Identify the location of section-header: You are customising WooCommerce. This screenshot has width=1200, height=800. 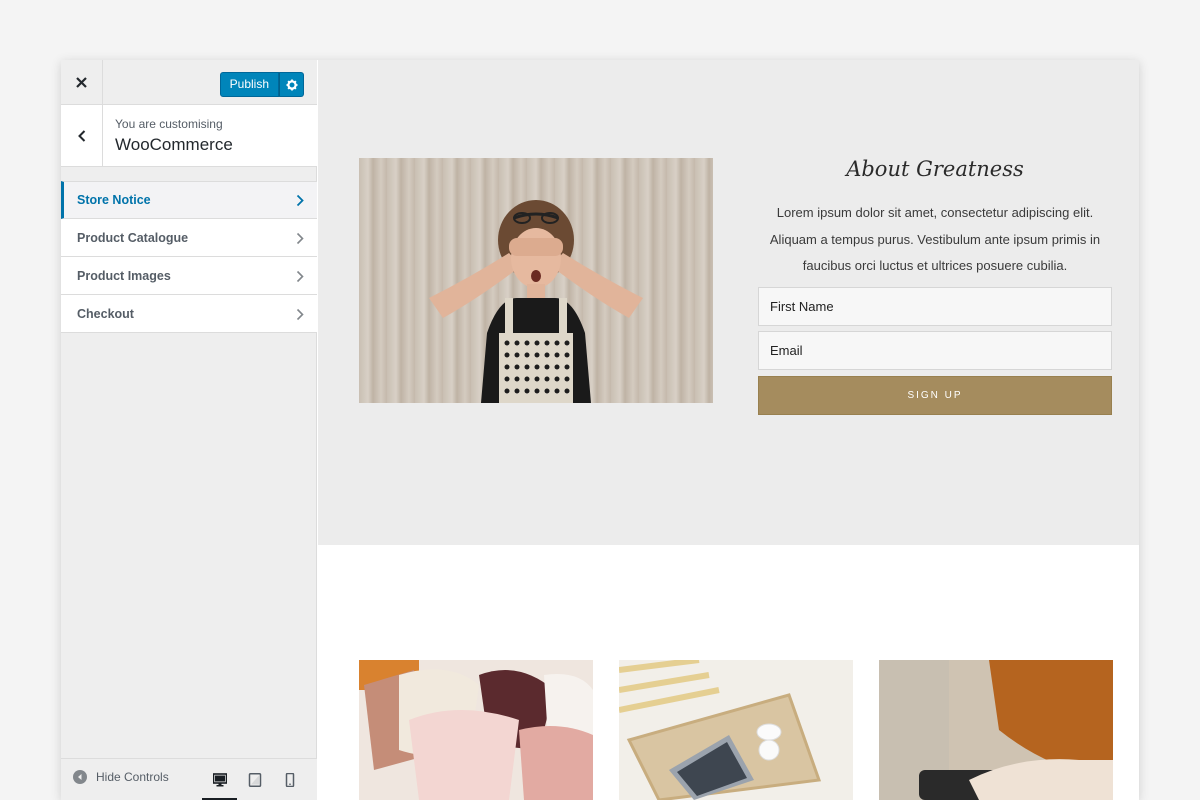
(189, 136).